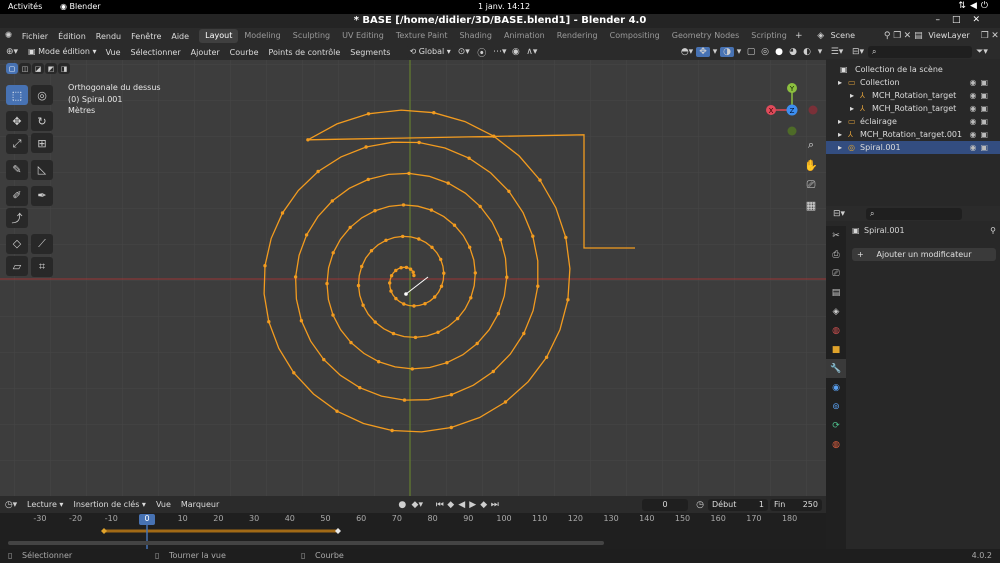 This screenshot has height=563, width=1000. Describe the element at coordinates (80, 6) in the screenshot. I see `app-menu: ◉ Blender` at that location.